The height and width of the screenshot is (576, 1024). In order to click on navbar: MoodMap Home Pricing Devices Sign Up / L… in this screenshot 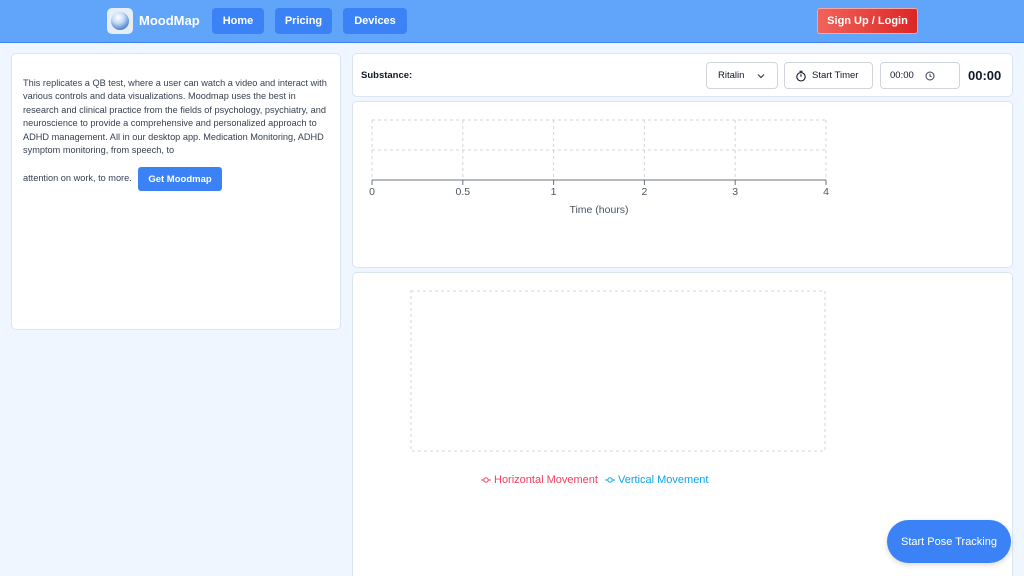, I will do `click(512, 21)`.